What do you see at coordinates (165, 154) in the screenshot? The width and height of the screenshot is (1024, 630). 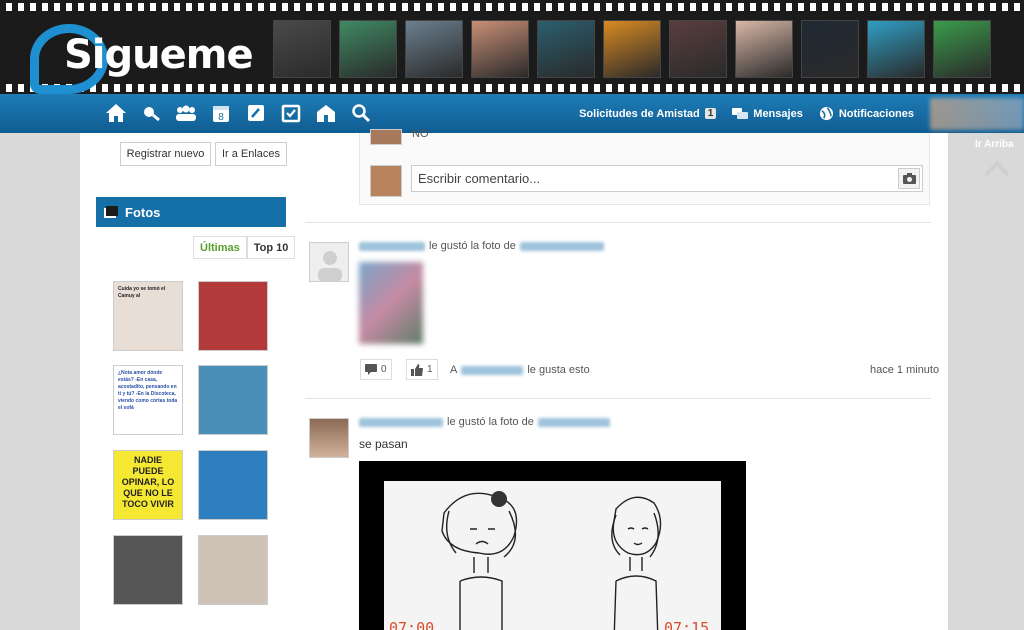 I see `register-new-button: Registrar nuevo` at bounding box center [165, 154].